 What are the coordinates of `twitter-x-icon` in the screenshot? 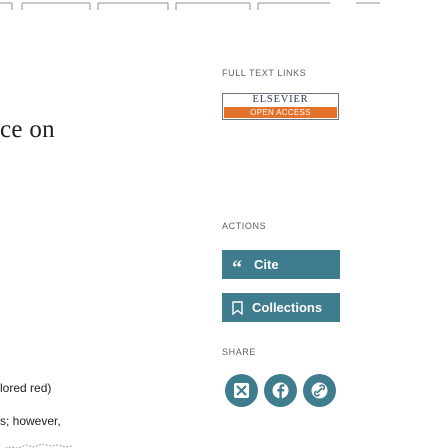 It's located at (241, 390).